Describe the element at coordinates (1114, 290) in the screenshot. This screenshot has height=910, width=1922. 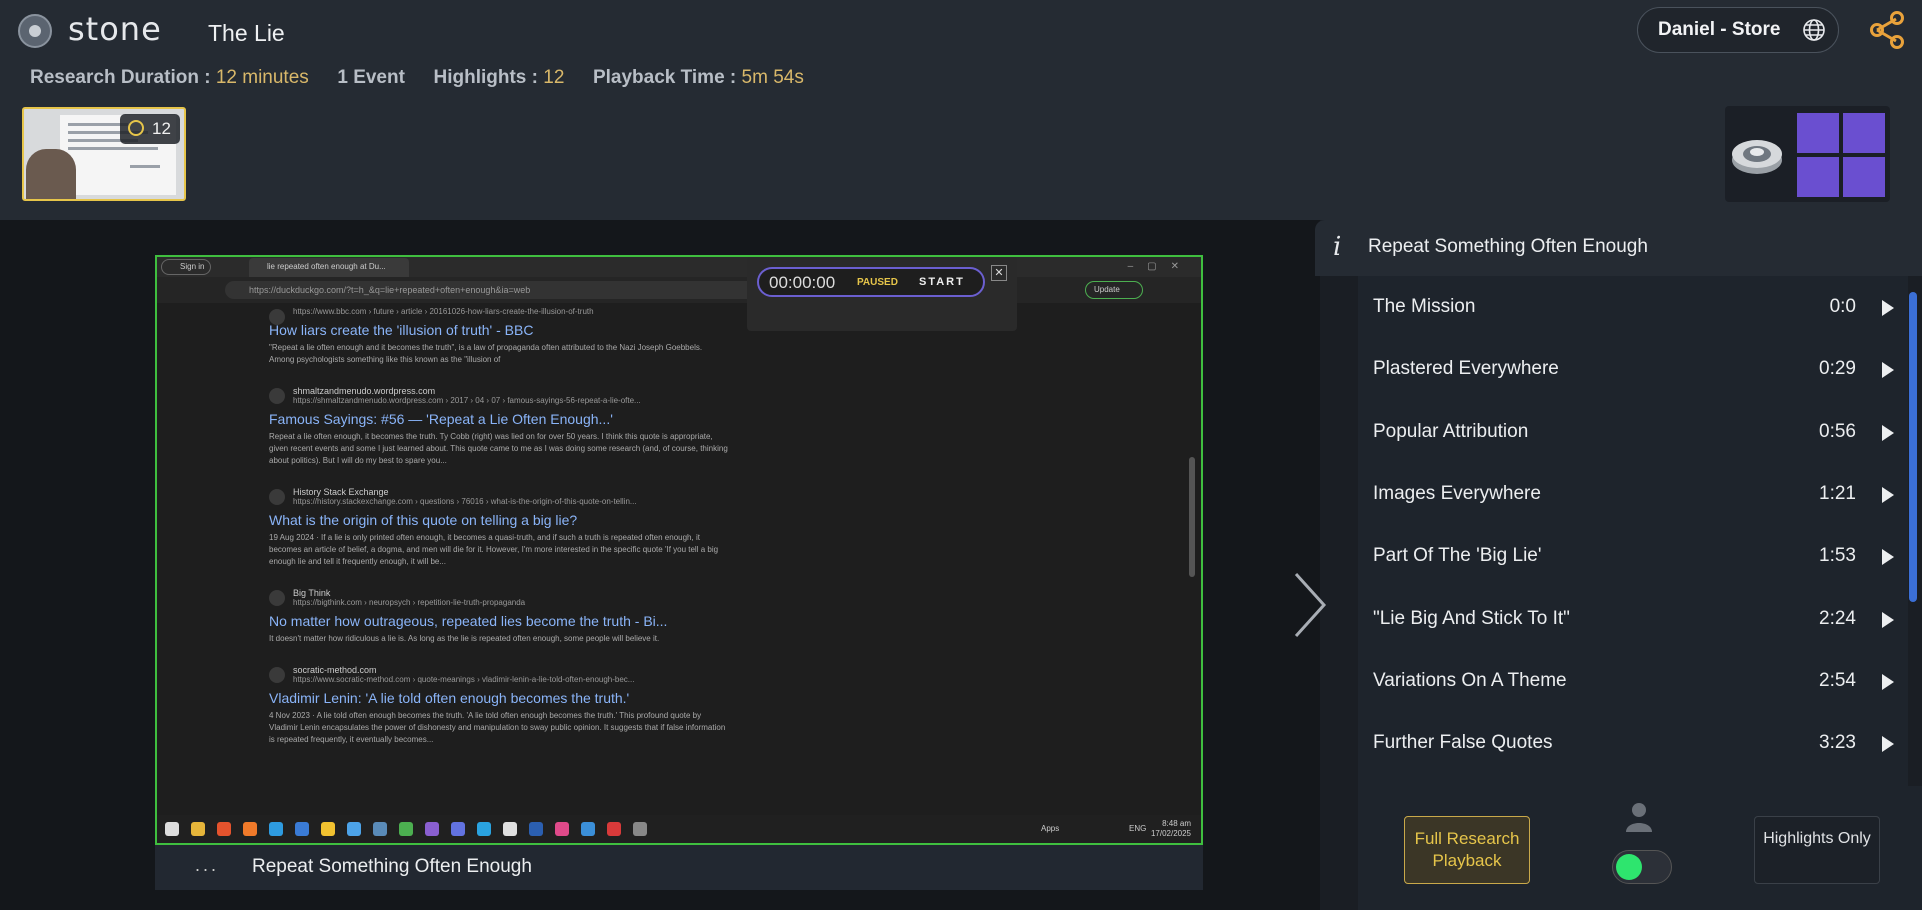
I see `browser-update: Update` at that location.